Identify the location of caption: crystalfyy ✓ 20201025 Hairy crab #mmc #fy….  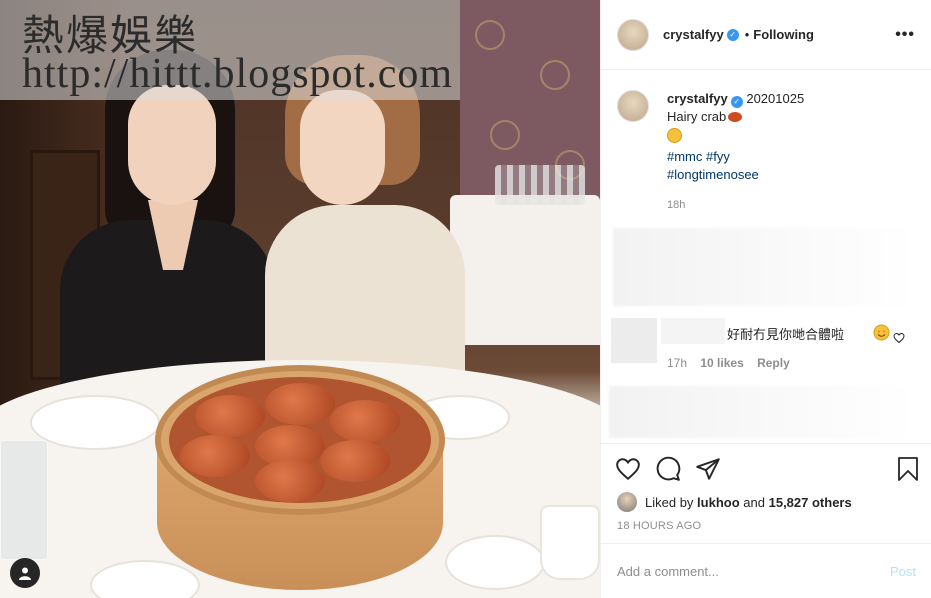
(767, 152).